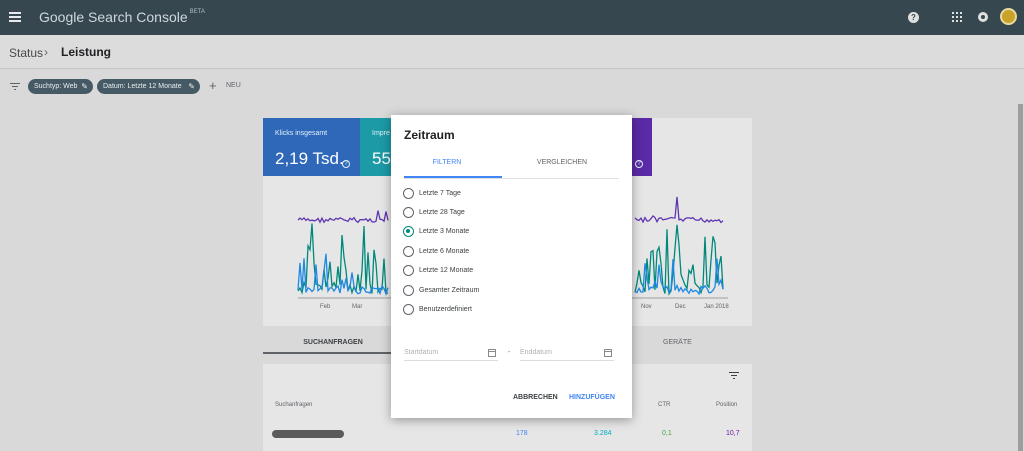 The image size is (1024, 451). I want to click on option-label: Letzte 3 Monate, so click(444, 231).